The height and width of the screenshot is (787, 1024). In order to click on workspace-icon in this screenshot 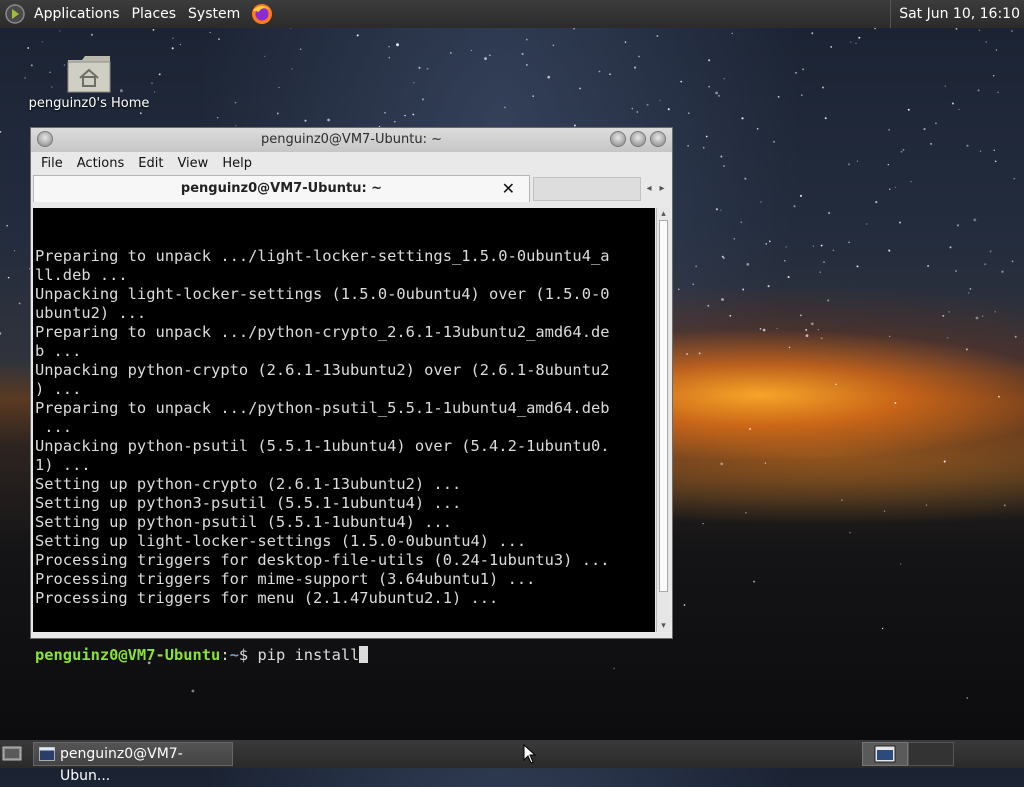, I will do `click(885, 754)`.